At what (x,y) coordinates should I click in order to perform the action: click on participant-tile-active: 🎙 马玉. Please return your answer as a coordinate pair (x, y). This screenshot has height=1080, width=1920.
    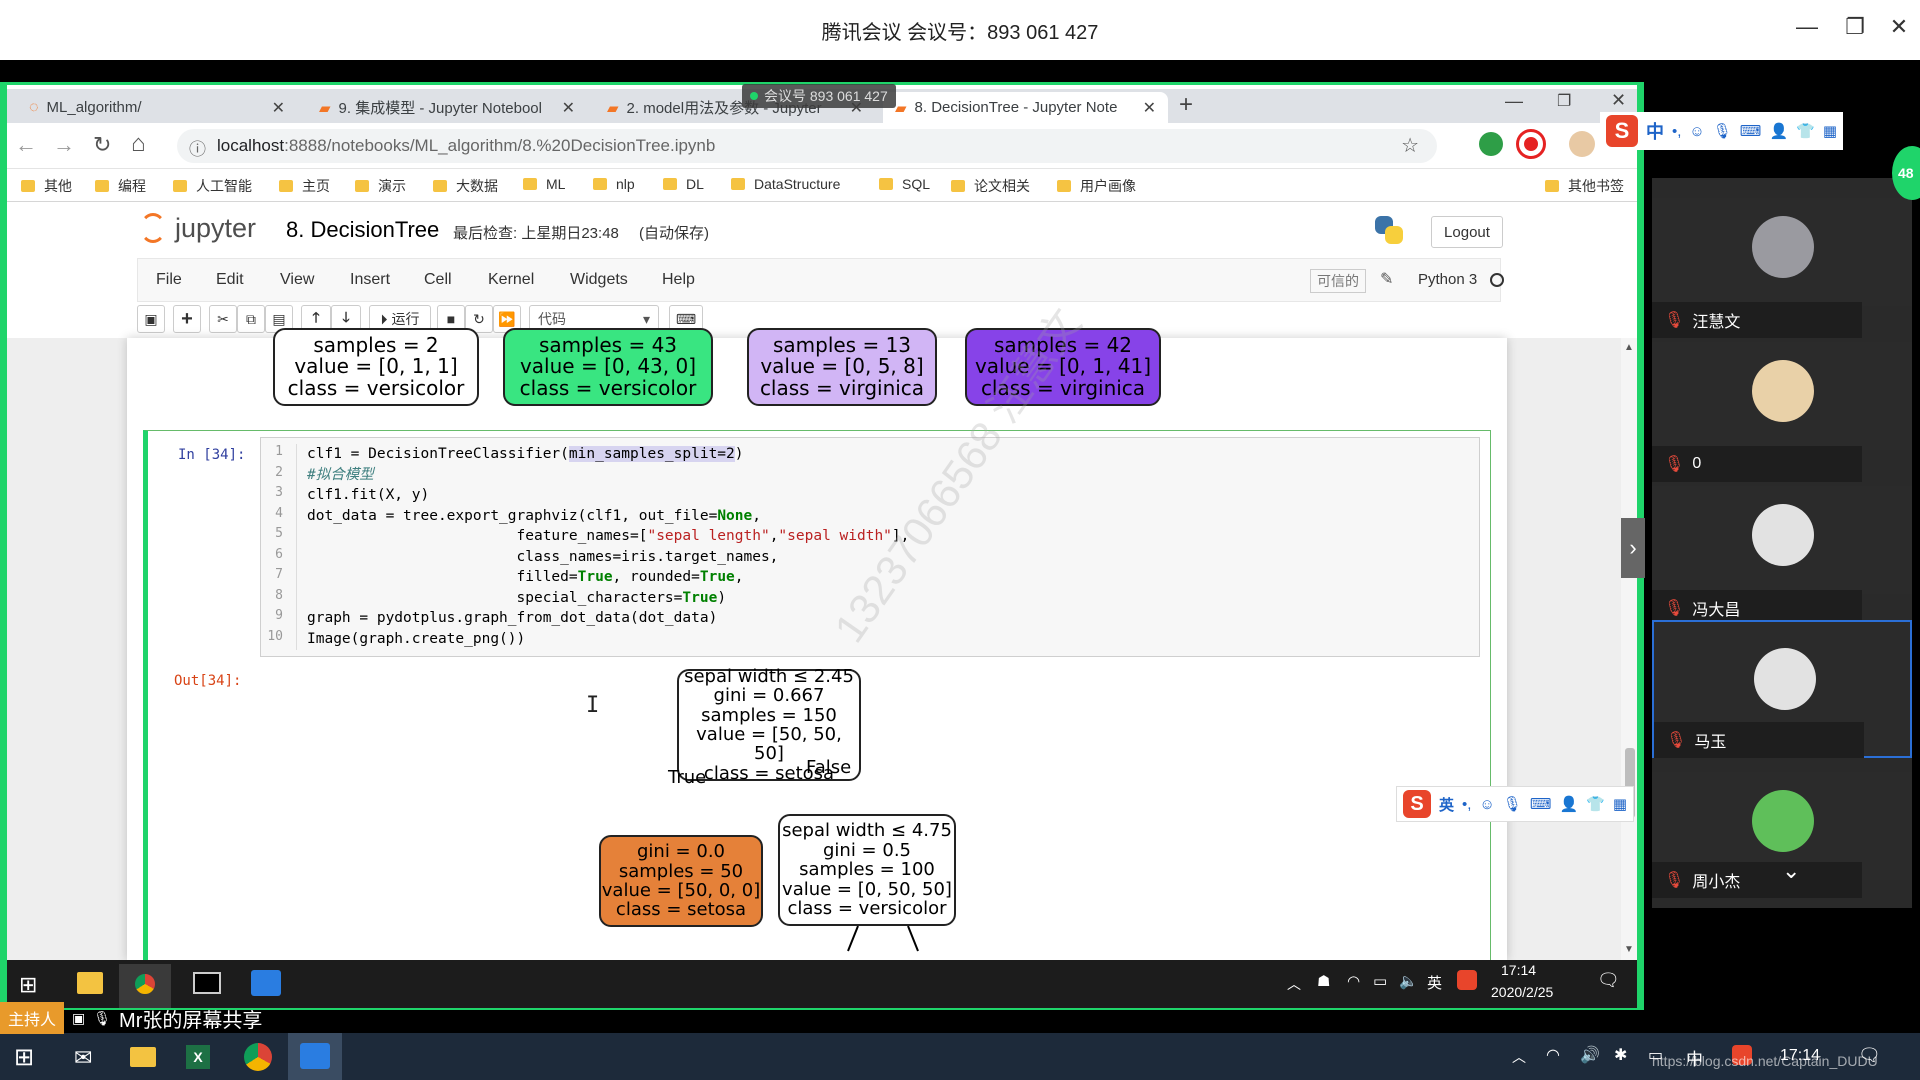
    Looking at the image, I should click on (1782, 689).